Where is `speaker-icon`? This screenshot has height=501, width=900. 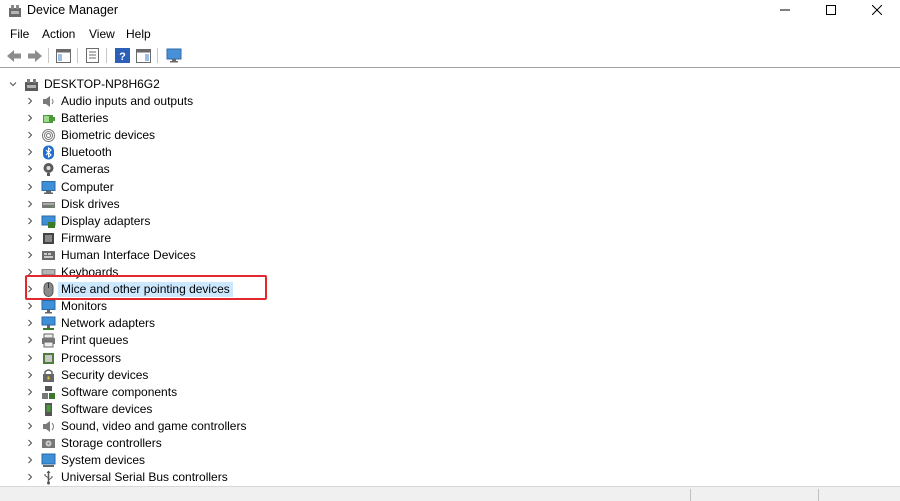 speaker-icon is located at coordinates (48, 101).